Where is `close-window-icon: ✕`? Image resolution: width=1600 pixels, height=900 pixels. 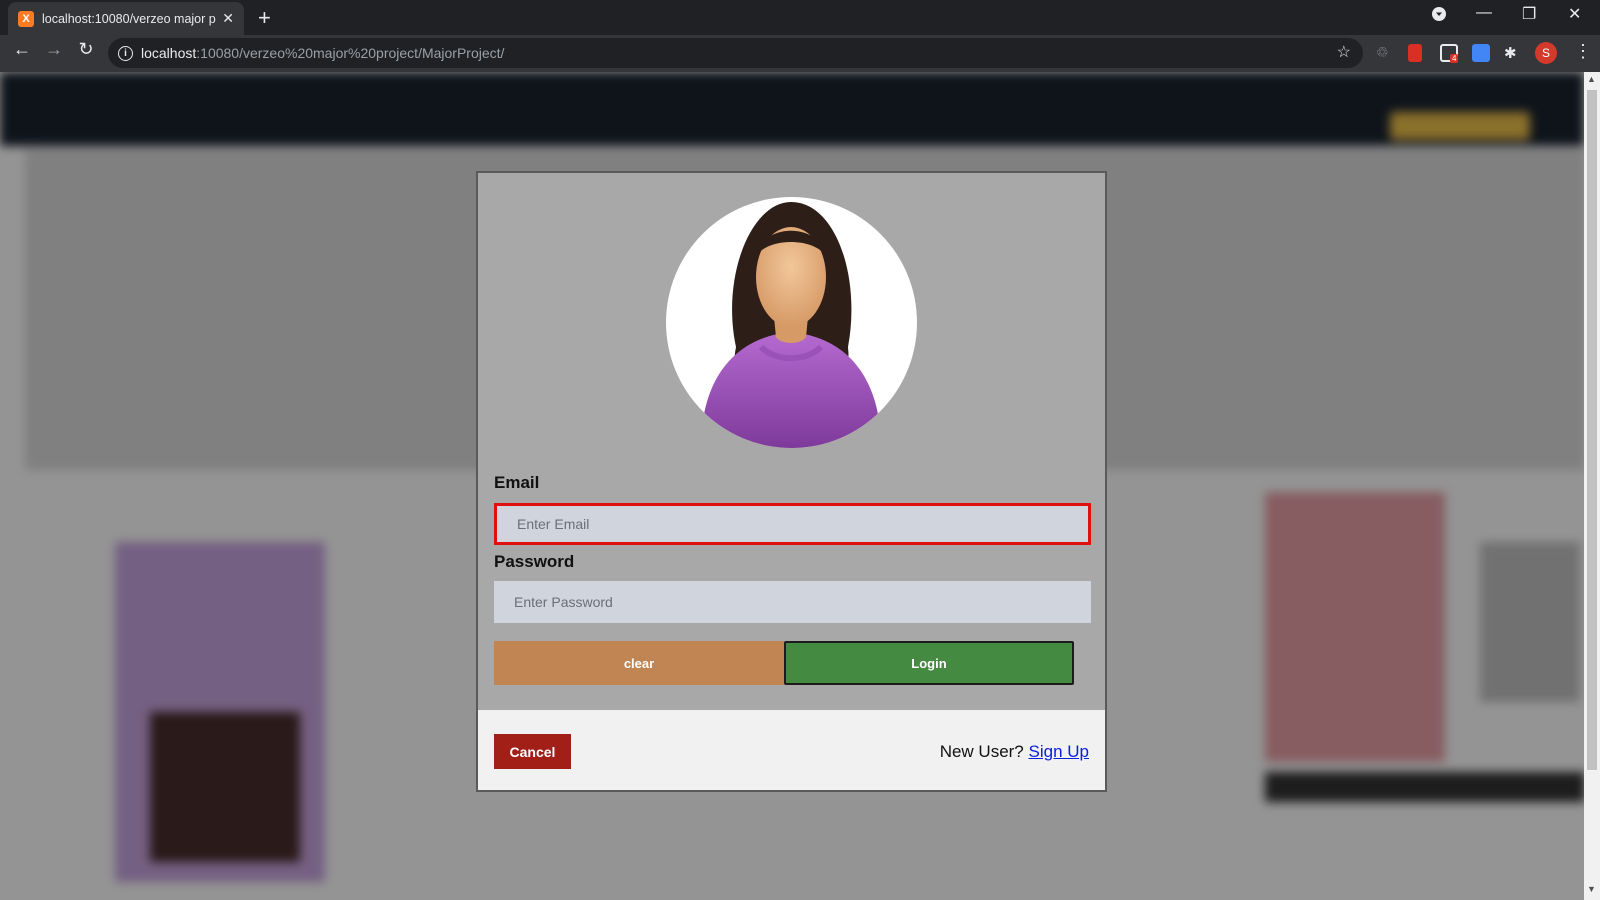 close-window-icon: ✕ is located at coordinates (1574, 14).